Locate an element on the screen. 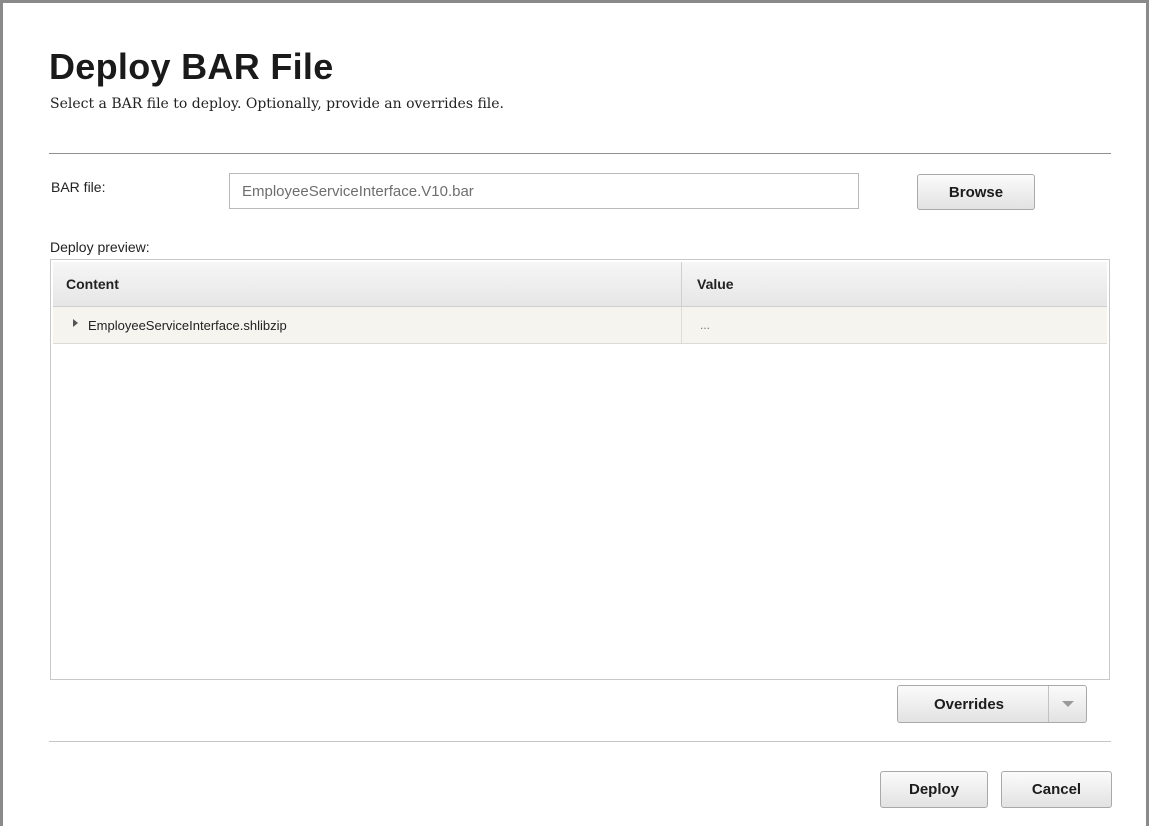 The image size is (1149, 826). content-cell: EmployeeServiceInterface.shlibzip is located at coordinates (367, 325).